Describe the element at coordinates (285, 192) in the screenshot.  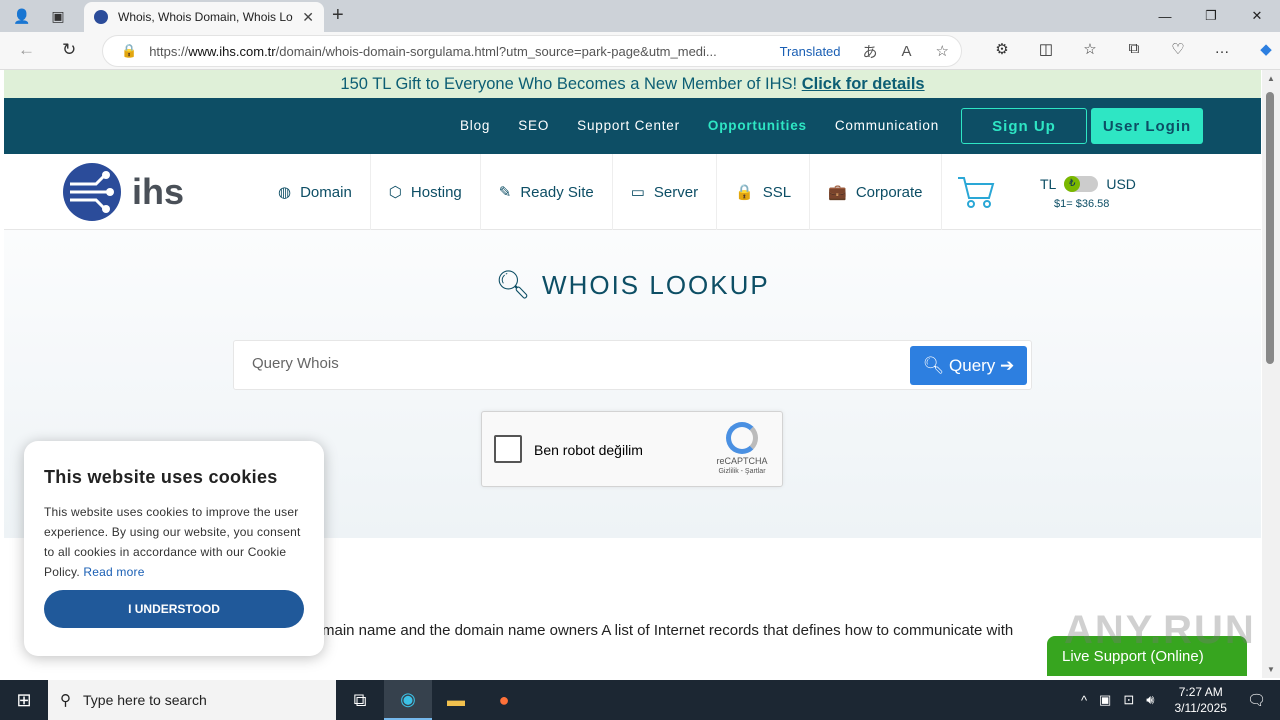
I see `globe-icon: ◍` at that location.